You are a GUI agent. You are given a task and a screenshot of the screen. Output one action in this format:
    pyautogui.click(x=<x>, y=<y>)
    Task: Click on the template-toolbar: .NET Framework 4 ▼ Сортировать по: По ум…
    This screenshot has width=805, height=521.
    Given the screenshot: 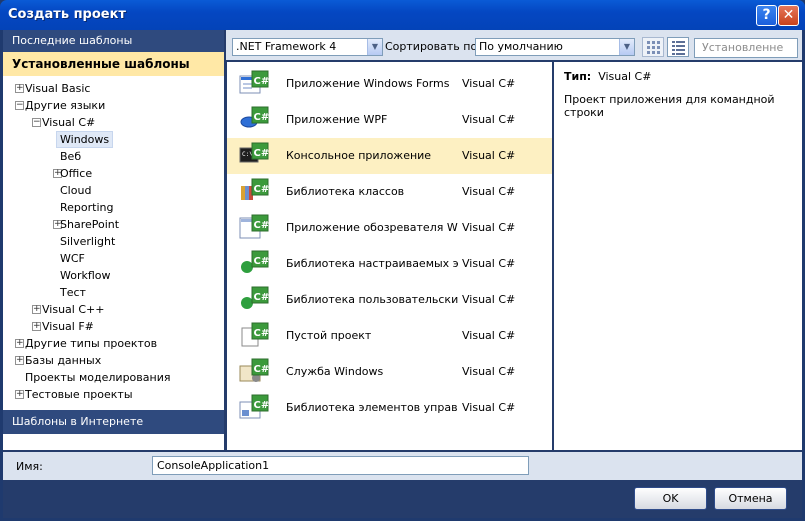 What is the action you would take?
    pyautogui.click(x=514, y=45)
    